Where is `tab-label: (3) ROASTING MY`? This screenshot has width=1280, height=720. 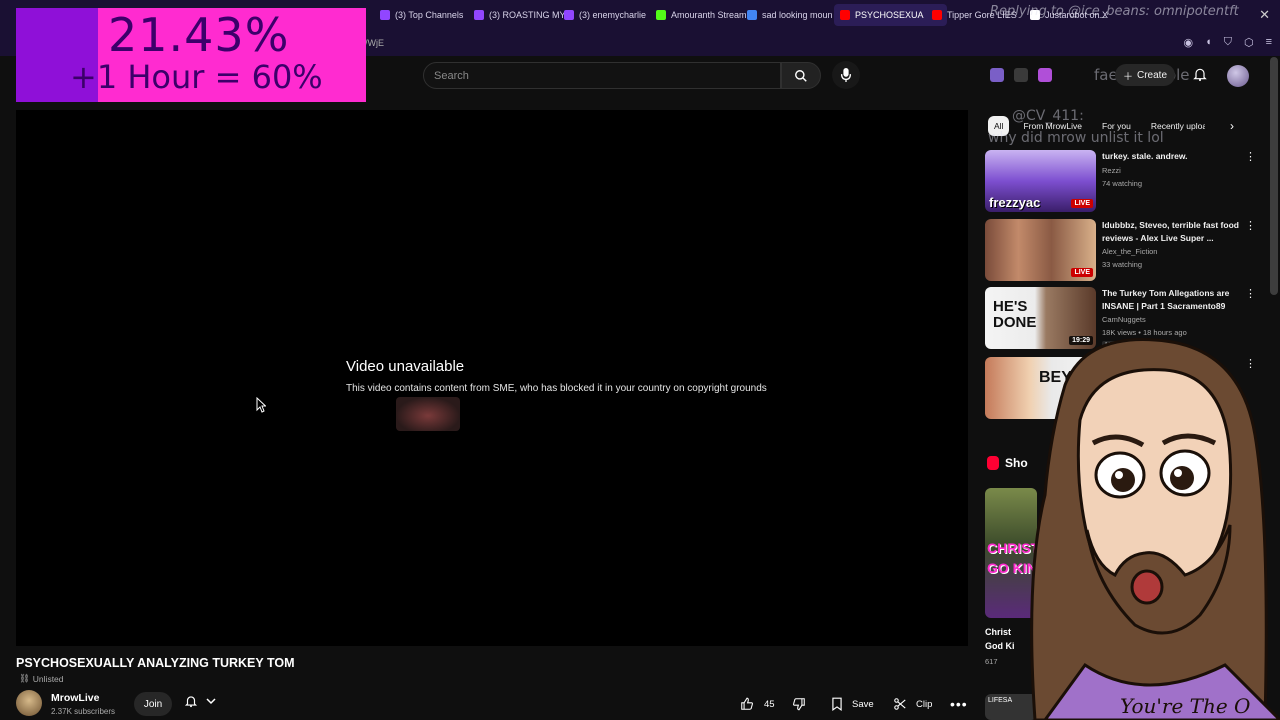 tab-label: (3) ROASTING MY is located at coordinates (527, 15).